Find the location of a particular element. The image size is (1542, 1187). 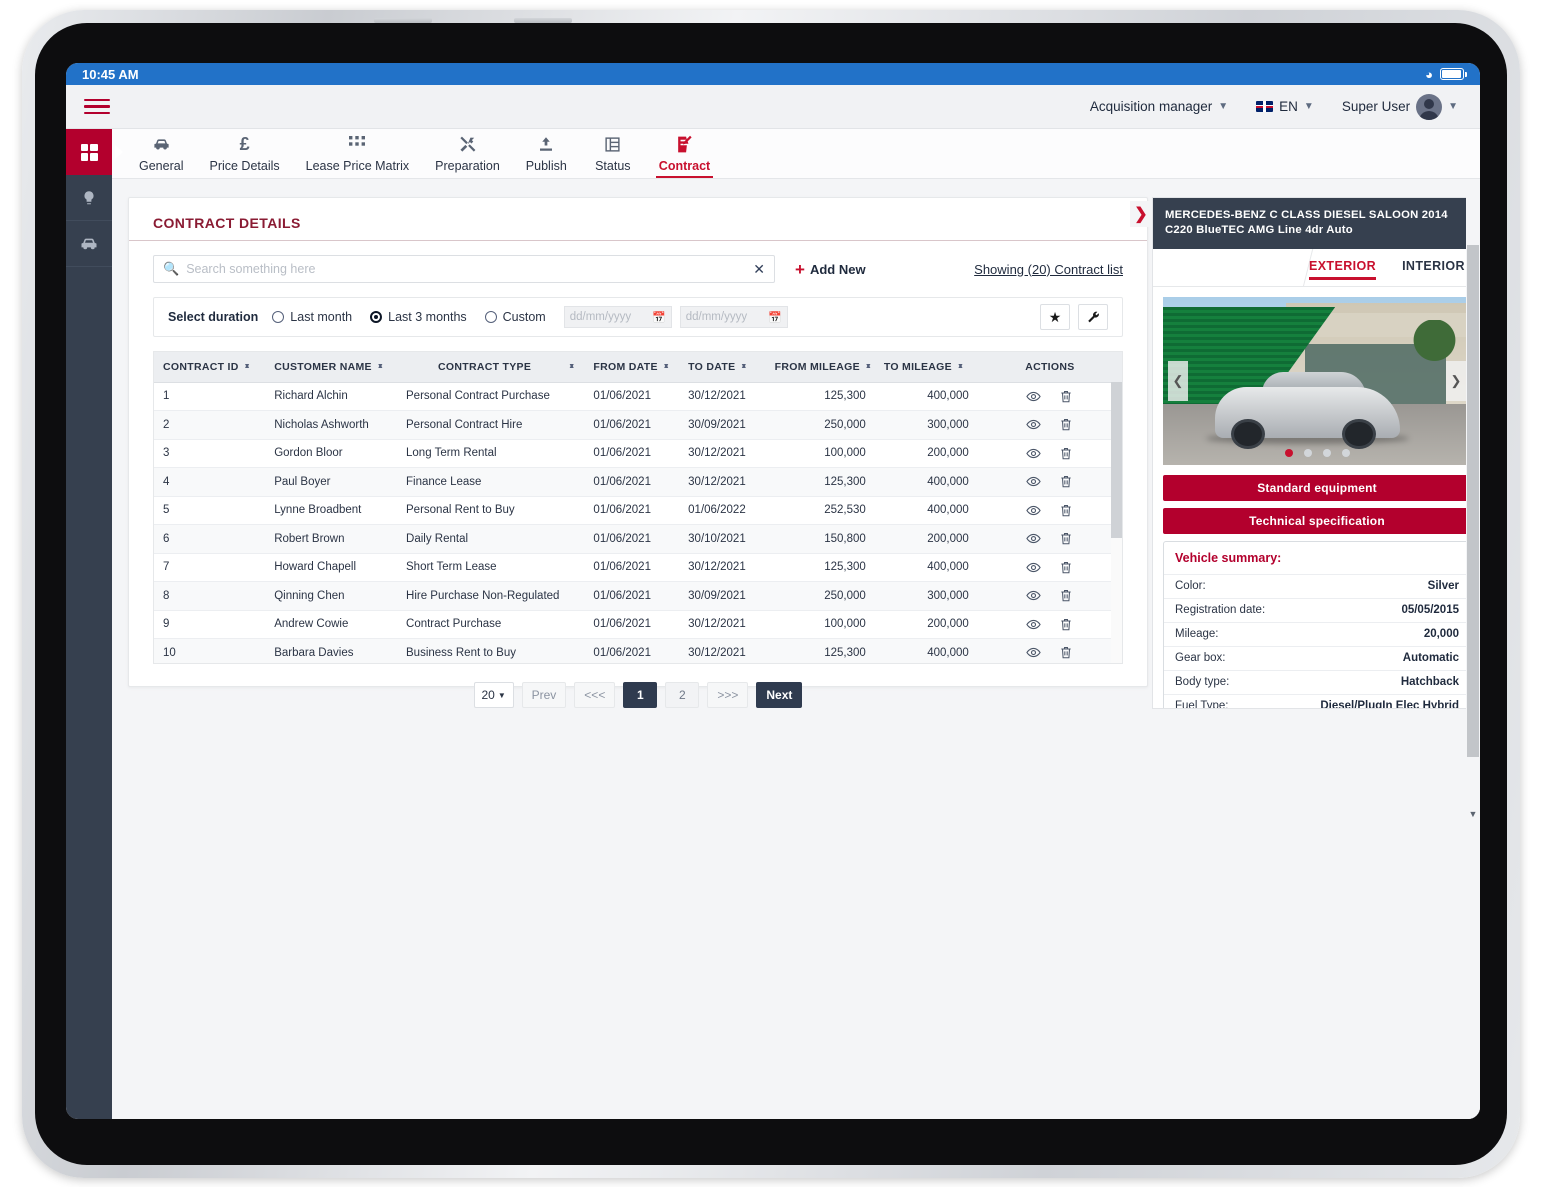

cell-from-mileage: 125,300 is located at coordinates (820, 567).